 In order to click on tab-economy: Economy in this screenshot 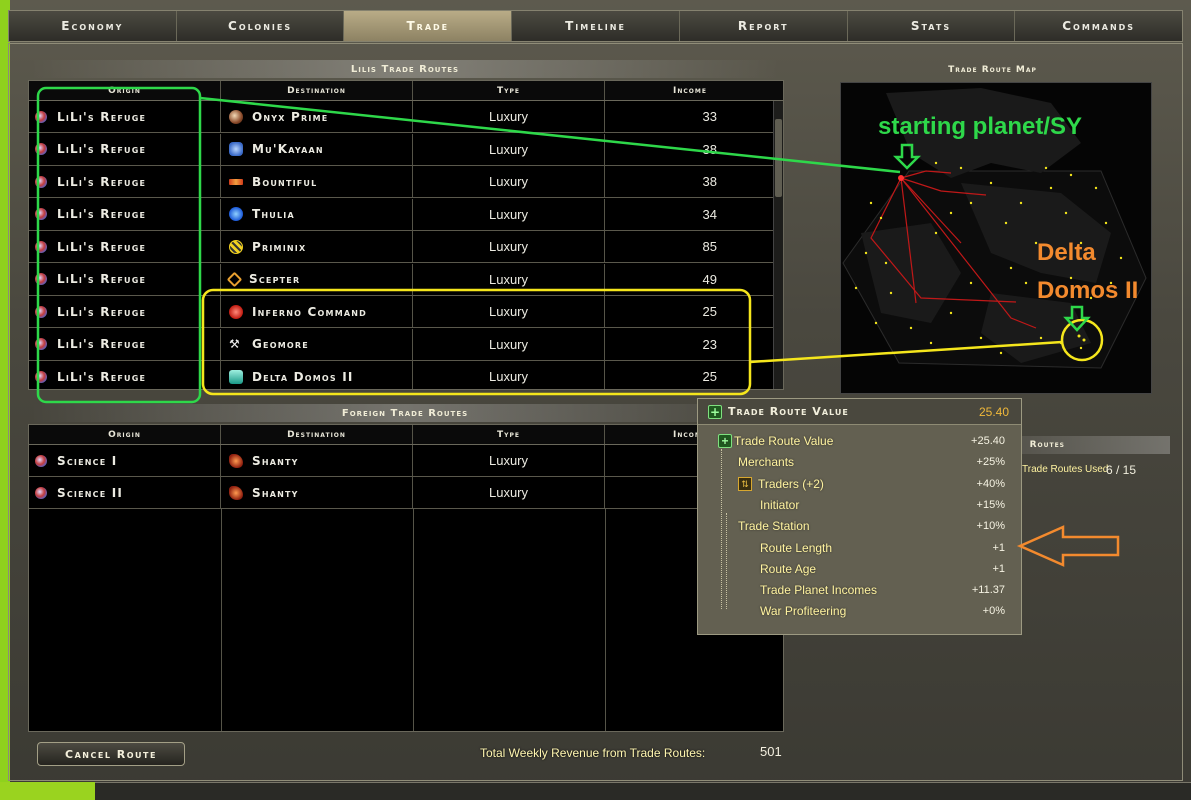, I will do `click(93, 26)`.